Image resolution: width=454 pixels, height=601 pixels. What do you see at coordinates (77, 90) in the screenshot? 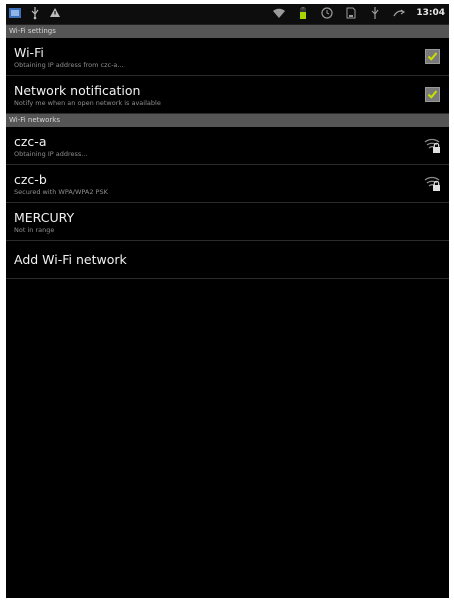
I see `network-notification-title: Network notification` at bounding box center [77, 90].